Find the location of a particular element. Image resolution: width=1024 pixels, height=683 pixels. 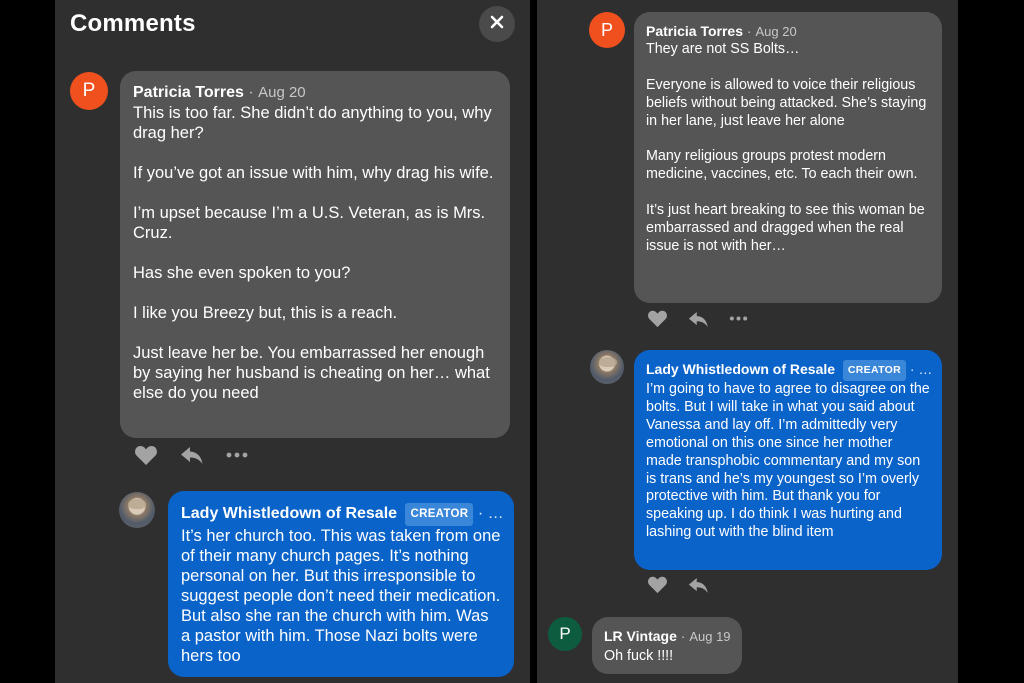

close-icon is located at coordinates (497, 24).